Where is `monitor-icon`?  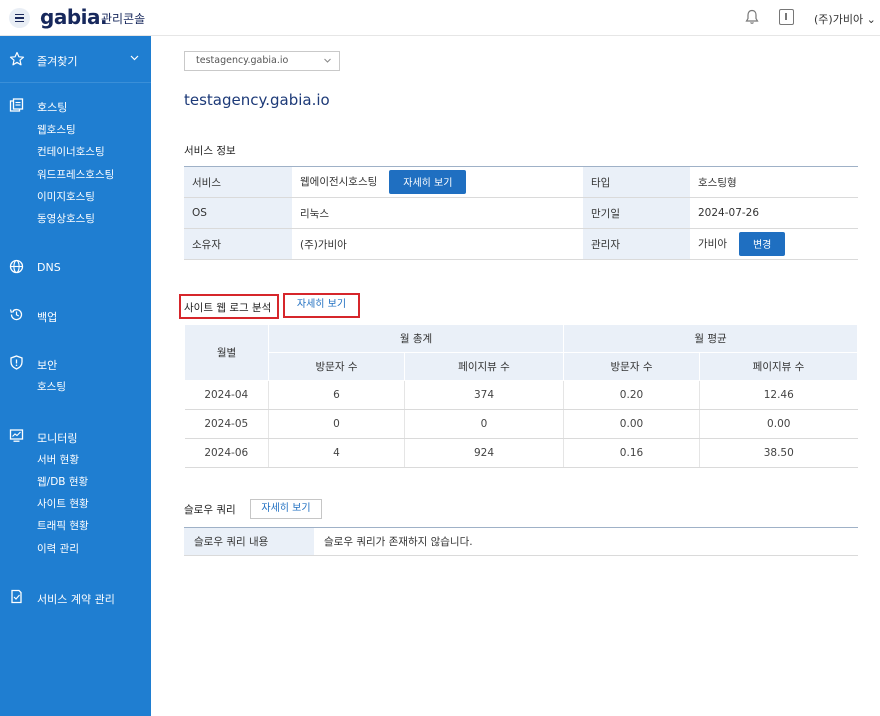 monitor-icon is located at coordinates (16, 435).